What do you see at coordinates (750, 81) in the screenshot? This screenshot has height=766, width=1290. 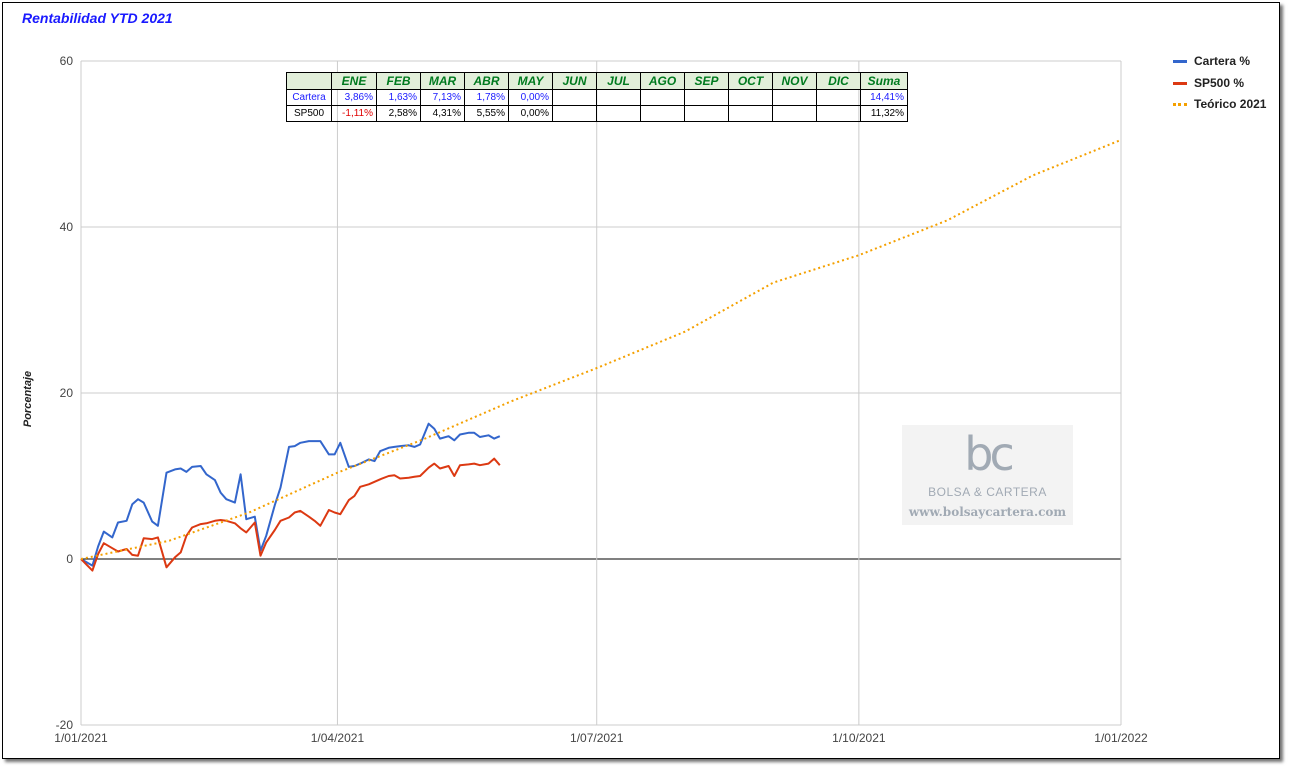 I see `table-header-cell: OCT` at bounding box center [750, 81].